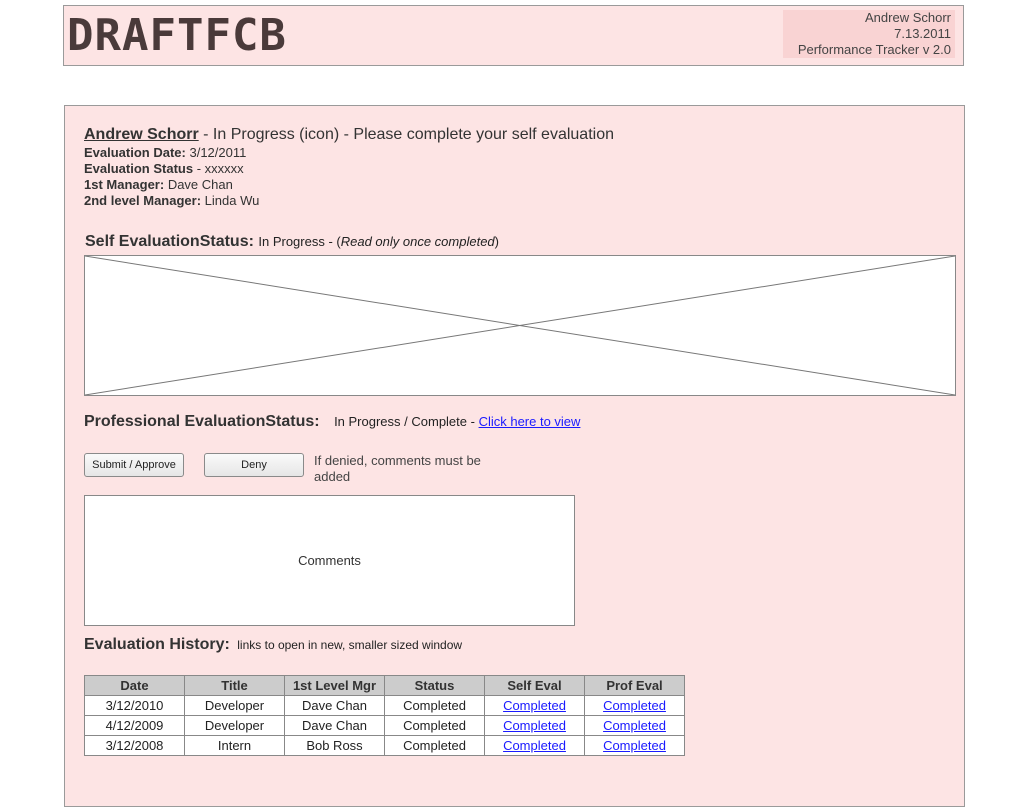  What do you see at coordinates (922, 33) in the screenshot?
I see `header-date: 7.13.2011` at bounding box center [922, 33].